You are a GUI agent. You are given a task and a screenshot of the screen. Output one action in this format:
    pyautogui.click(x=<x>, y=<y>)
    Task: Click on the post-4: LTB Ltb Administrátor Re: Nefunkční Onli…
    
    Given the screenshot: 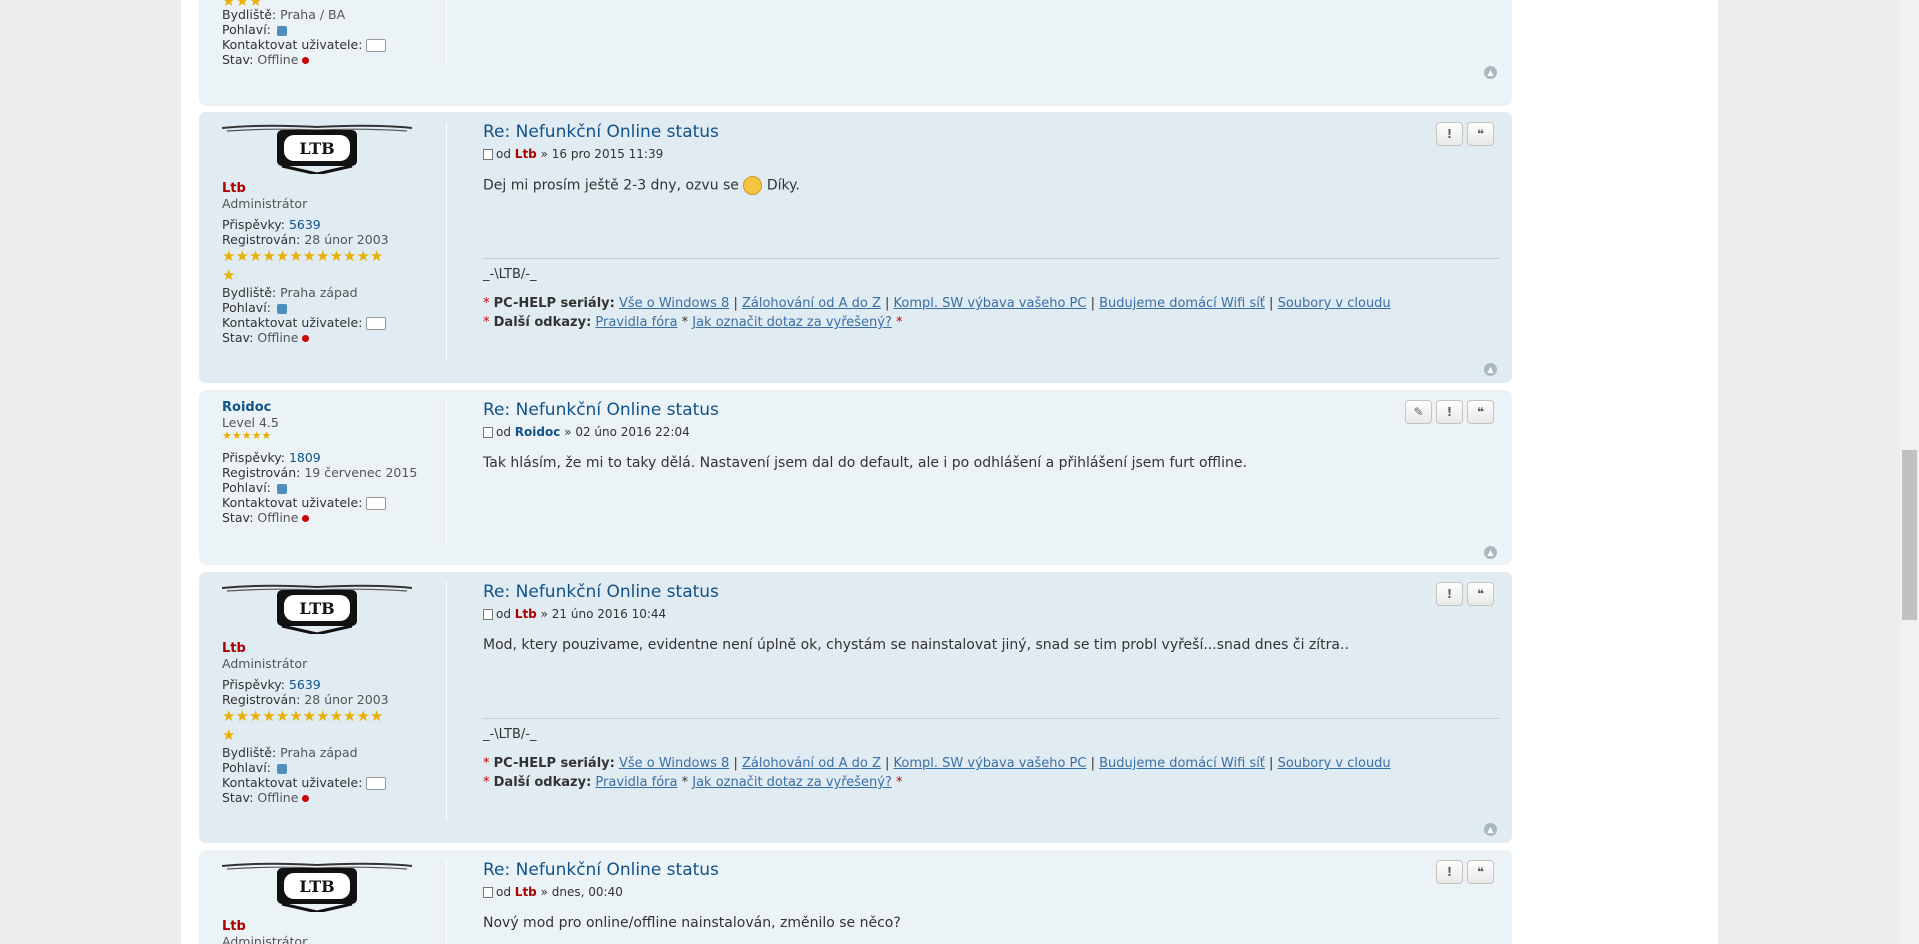 What is the action you would take?
    pyautogui.click(x=855, y=897)
    